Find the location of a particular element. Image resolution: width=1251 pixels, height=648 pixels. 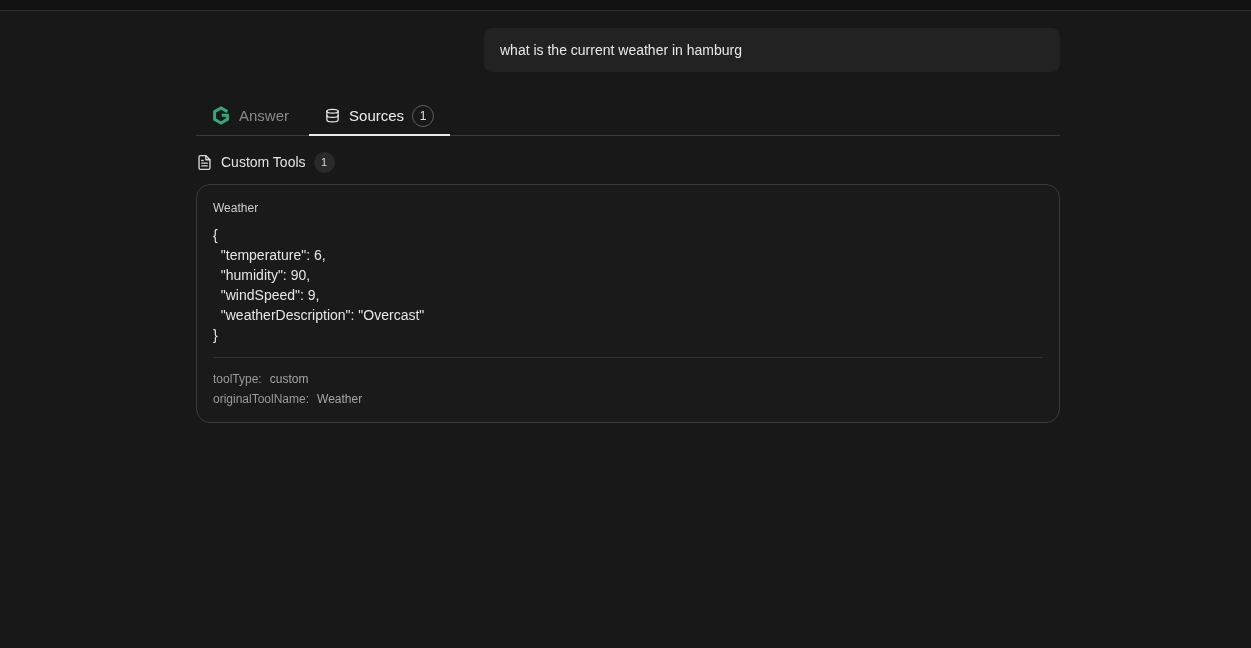

section-title: Custom Tools is located at coordinates (263, 162).